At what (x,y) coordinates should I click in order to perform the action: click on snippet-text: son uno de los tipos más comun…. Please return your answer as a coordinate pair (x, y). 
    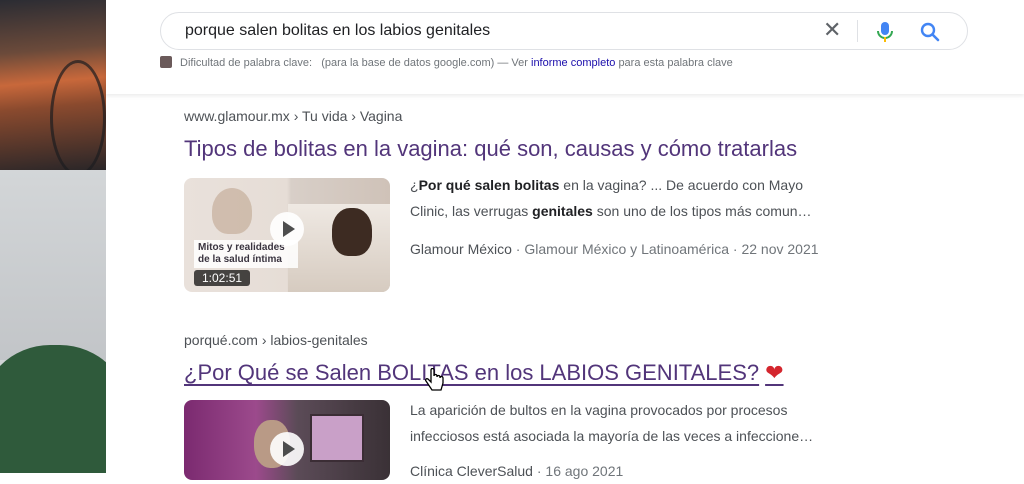
    Looking at the image, I should click on (702, 211).